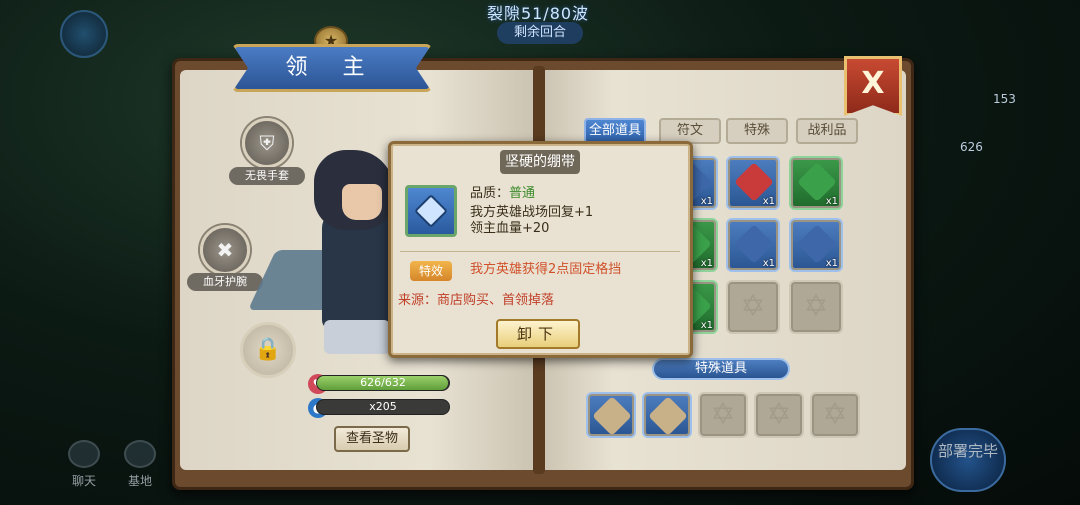 The width and height of the screenshot is (1080, 505). What do you see at coordinates (721, 369) in the screenshot?
I see `special-items-header: 特殊道具` at bounding box center [721, 369].